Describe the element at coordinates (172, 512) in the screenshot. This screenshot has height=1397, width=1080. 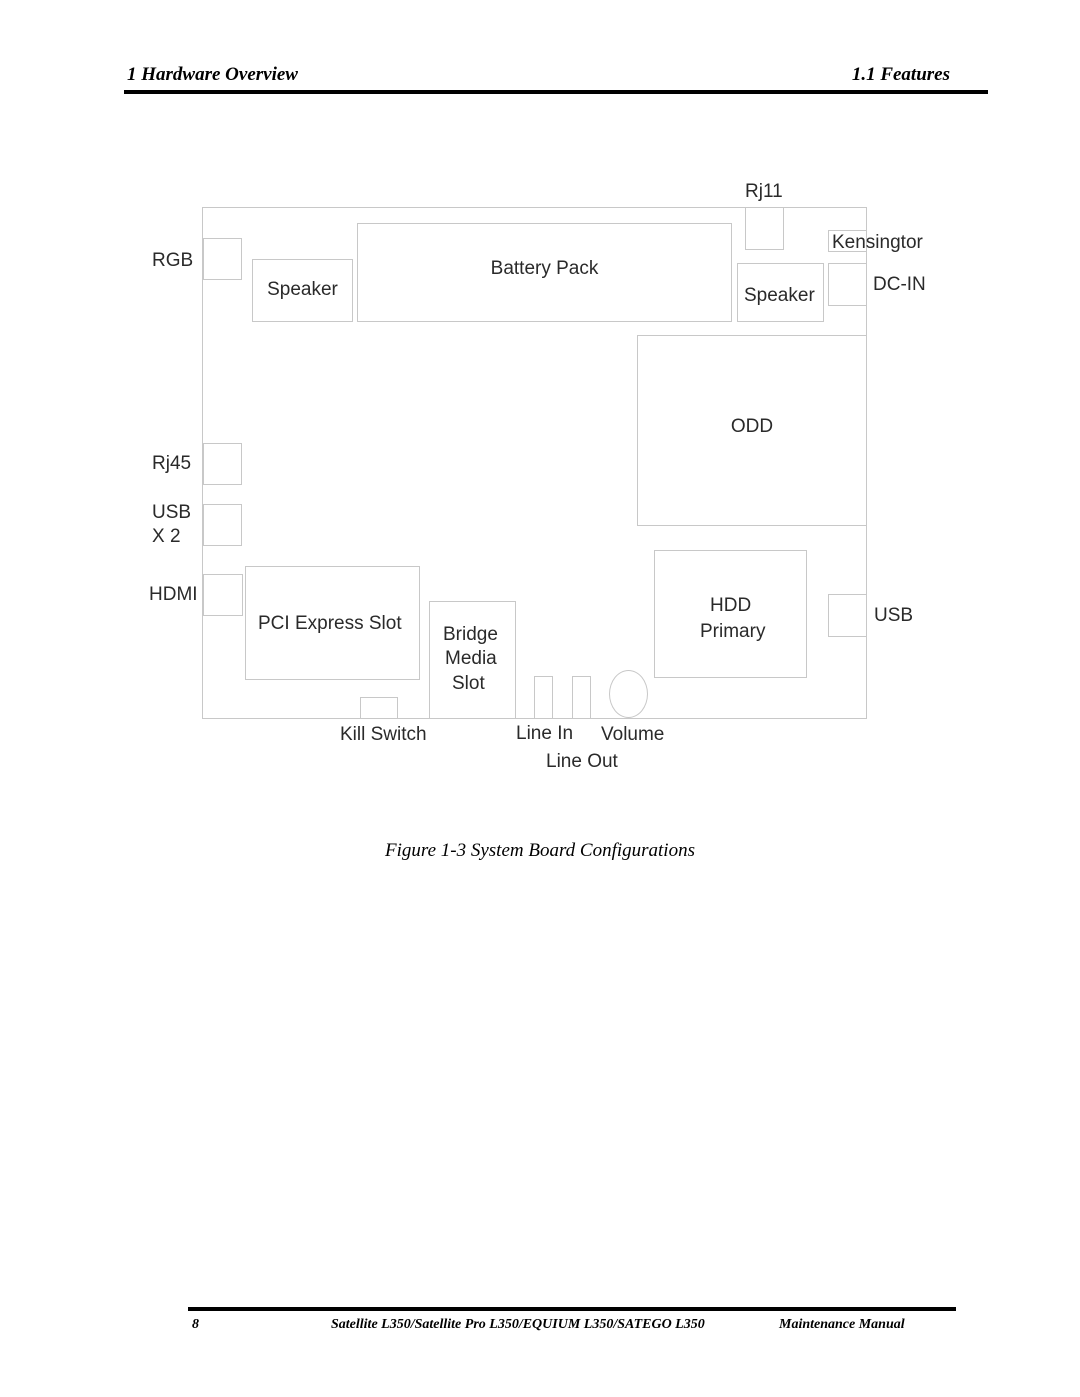
I see `usb-x2-label-line1: USB` at that location.